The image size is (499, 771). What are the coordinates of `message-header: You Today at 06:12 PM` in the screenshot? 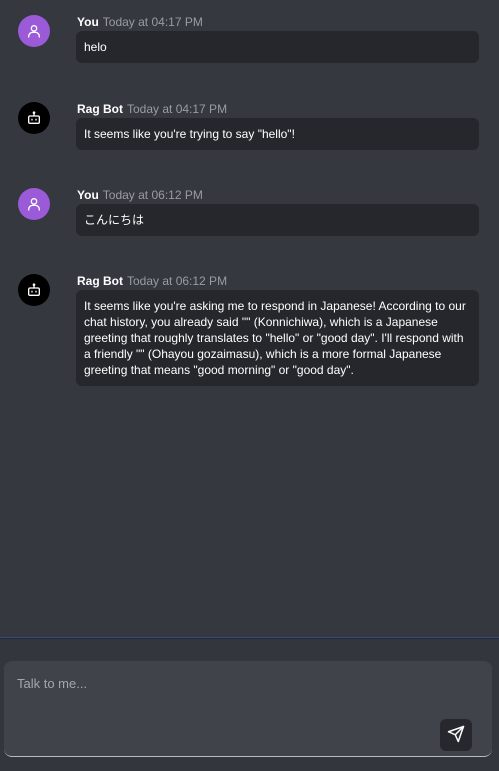 It's located at (140, 195).